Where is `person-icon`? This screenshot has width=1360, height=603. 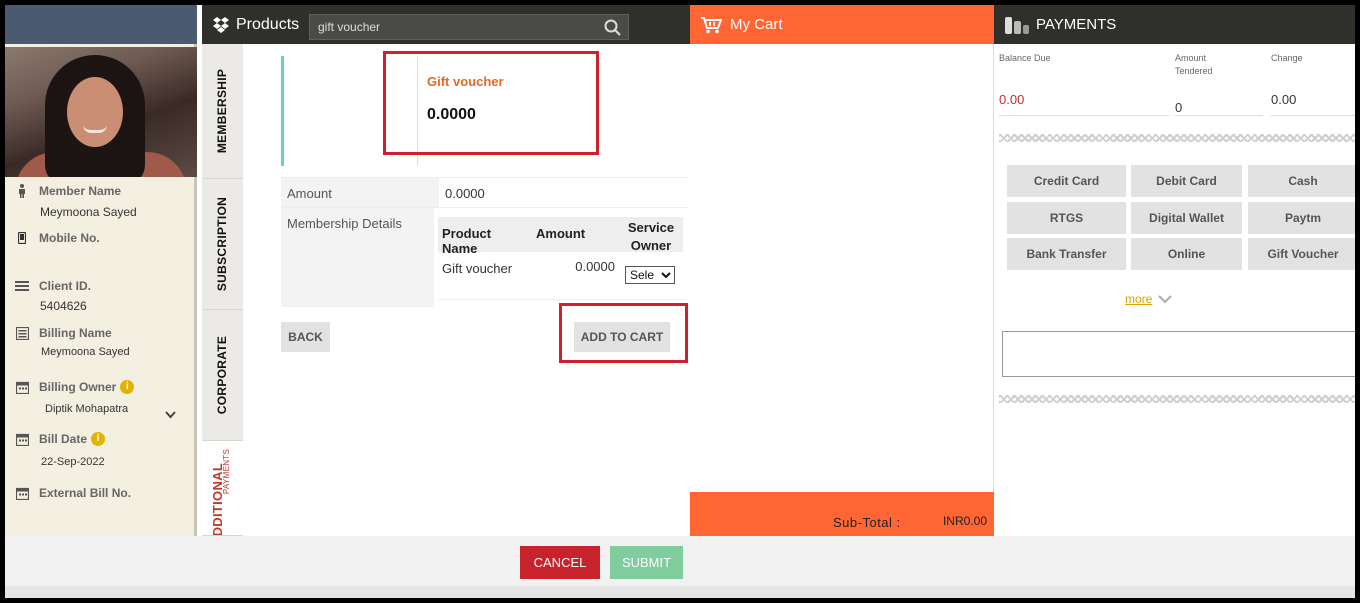 person-icon is located at coordinates (22, 191).